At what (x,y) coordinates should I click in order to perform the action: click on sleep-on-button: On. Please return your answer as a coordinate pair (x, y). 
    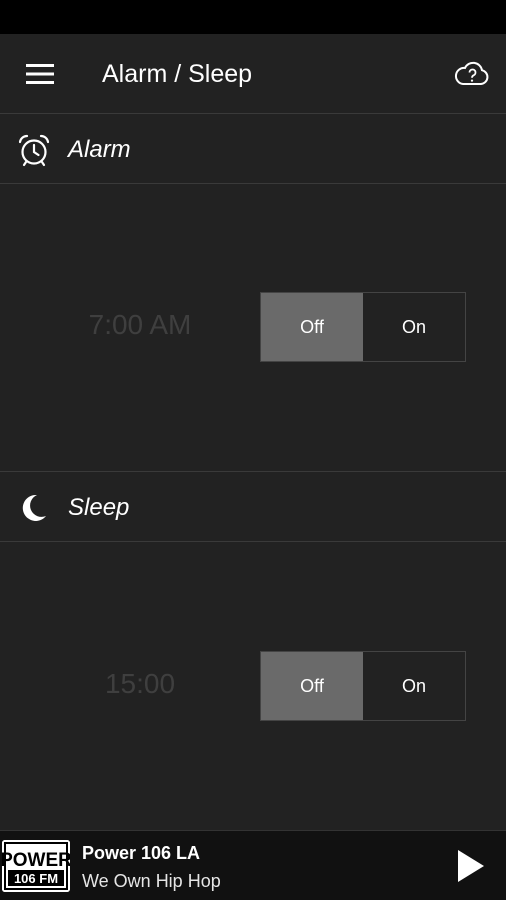
    Looking at the image, I should click on (414, 686).